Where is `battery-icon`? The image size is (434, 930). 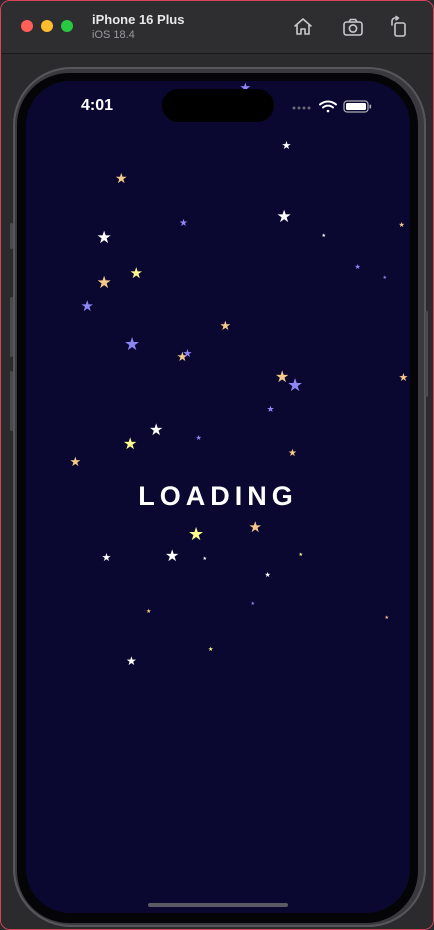 battery-icon is located at coordinates (357, 106).